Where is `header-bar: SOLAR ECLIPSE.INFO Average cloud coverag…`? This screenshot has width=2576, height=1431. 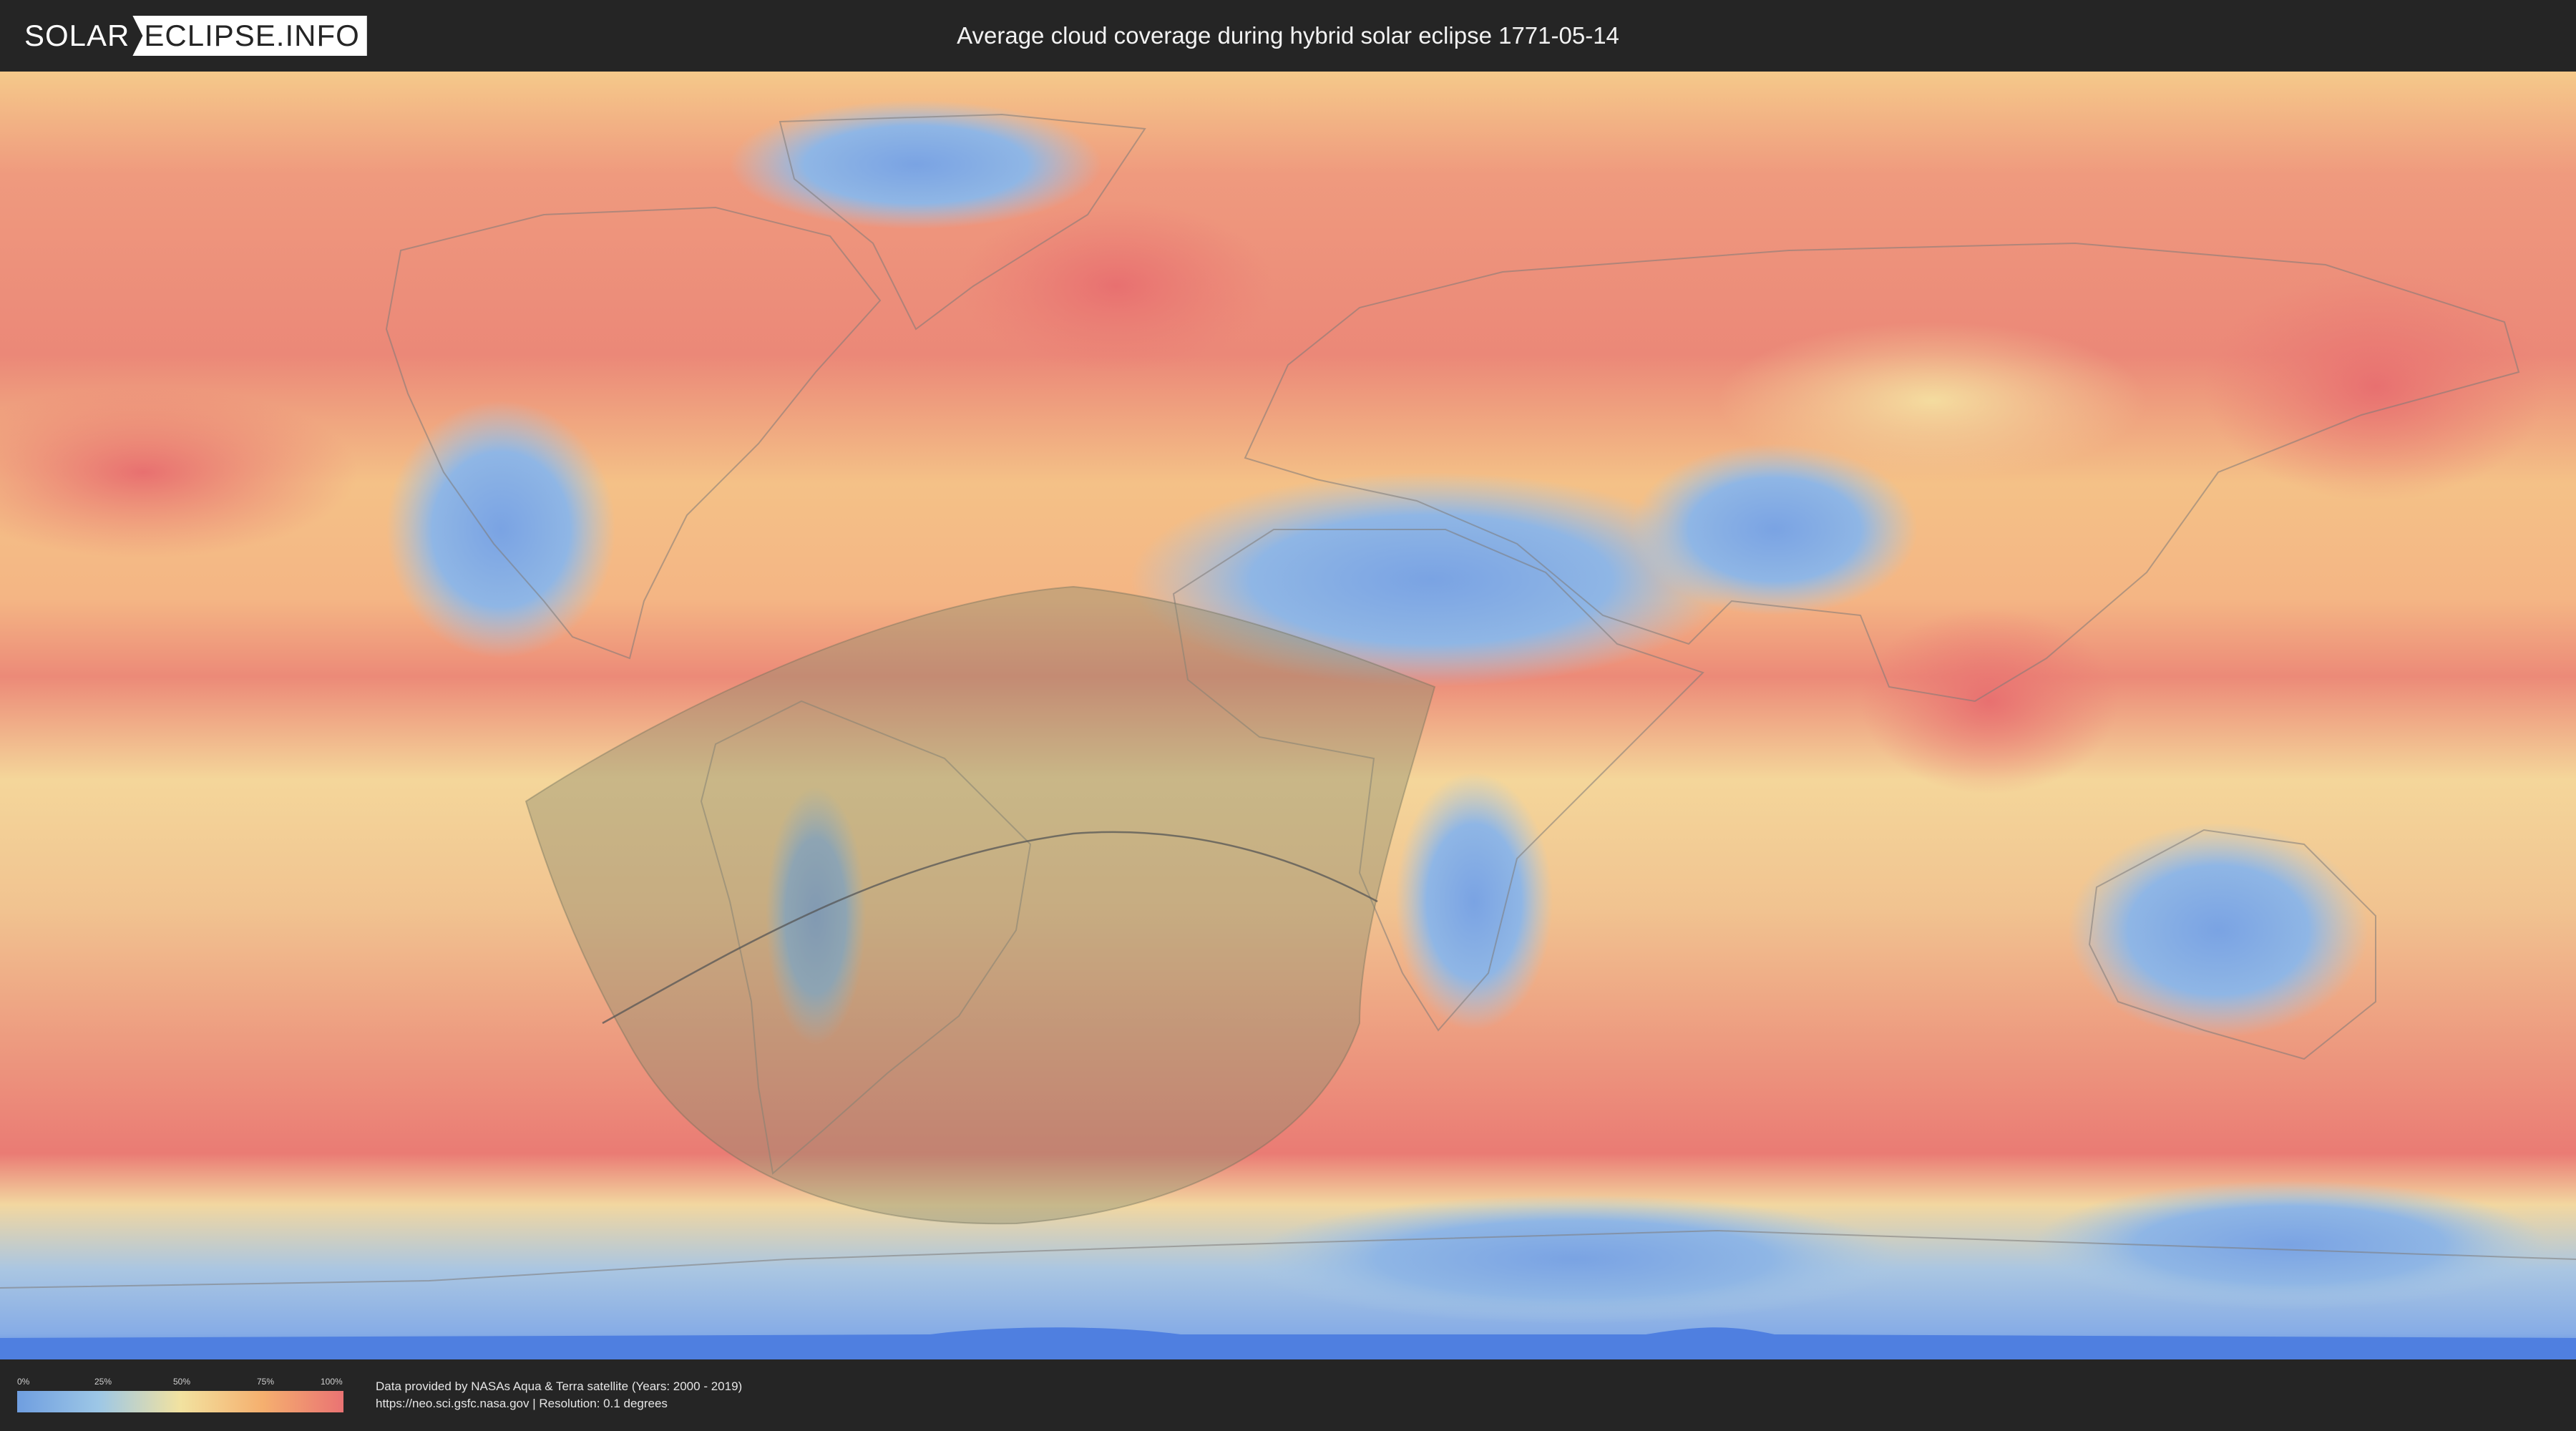
header-bar: SOLAR ECLIPSE.INFO Average cloud coverag… is located at coordinates (1288, 36).